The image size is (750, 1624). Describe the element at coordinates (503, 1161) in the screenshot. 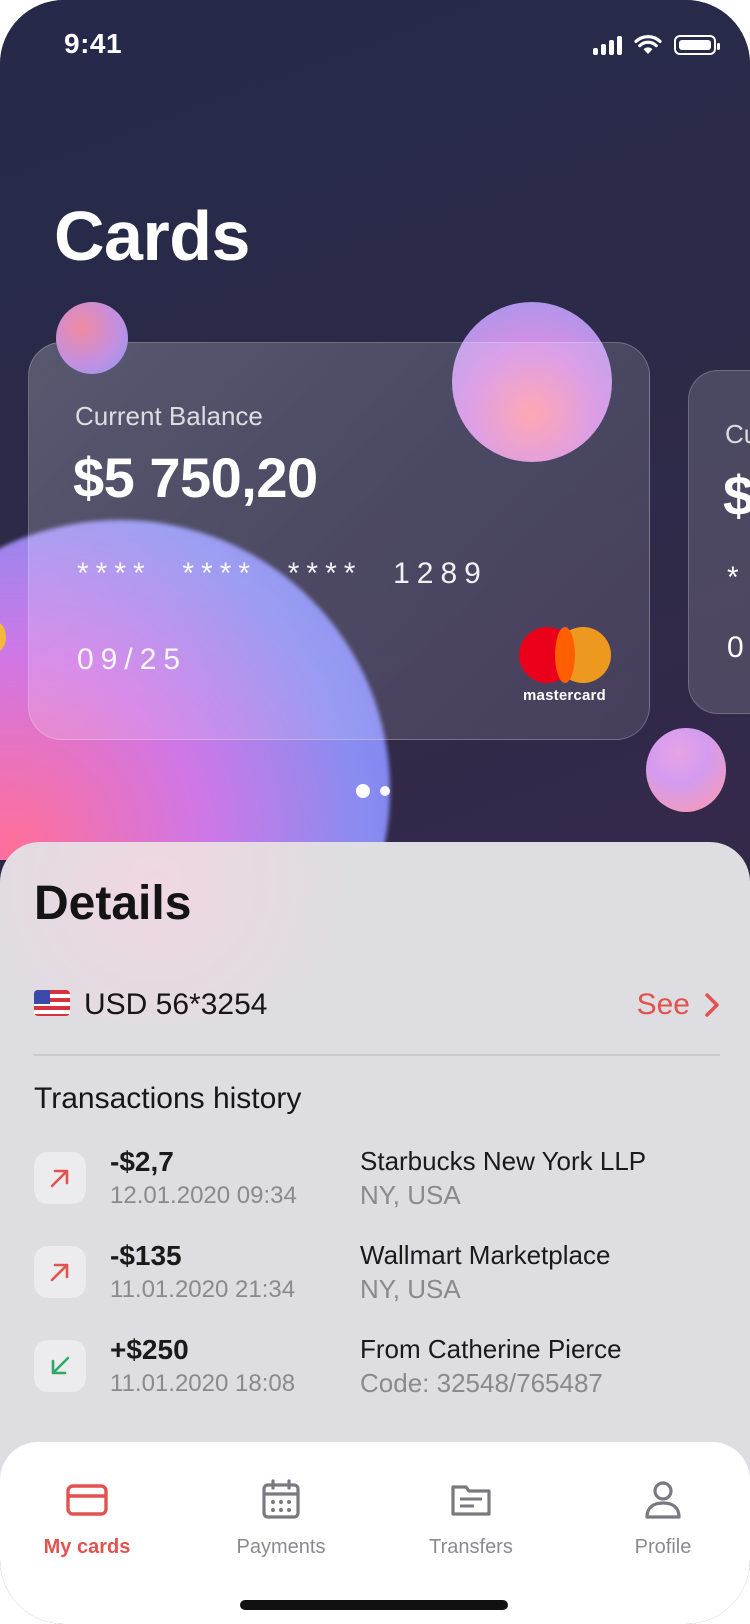

I see `transaction-merchant: Starbucks New York LLP` at that location.